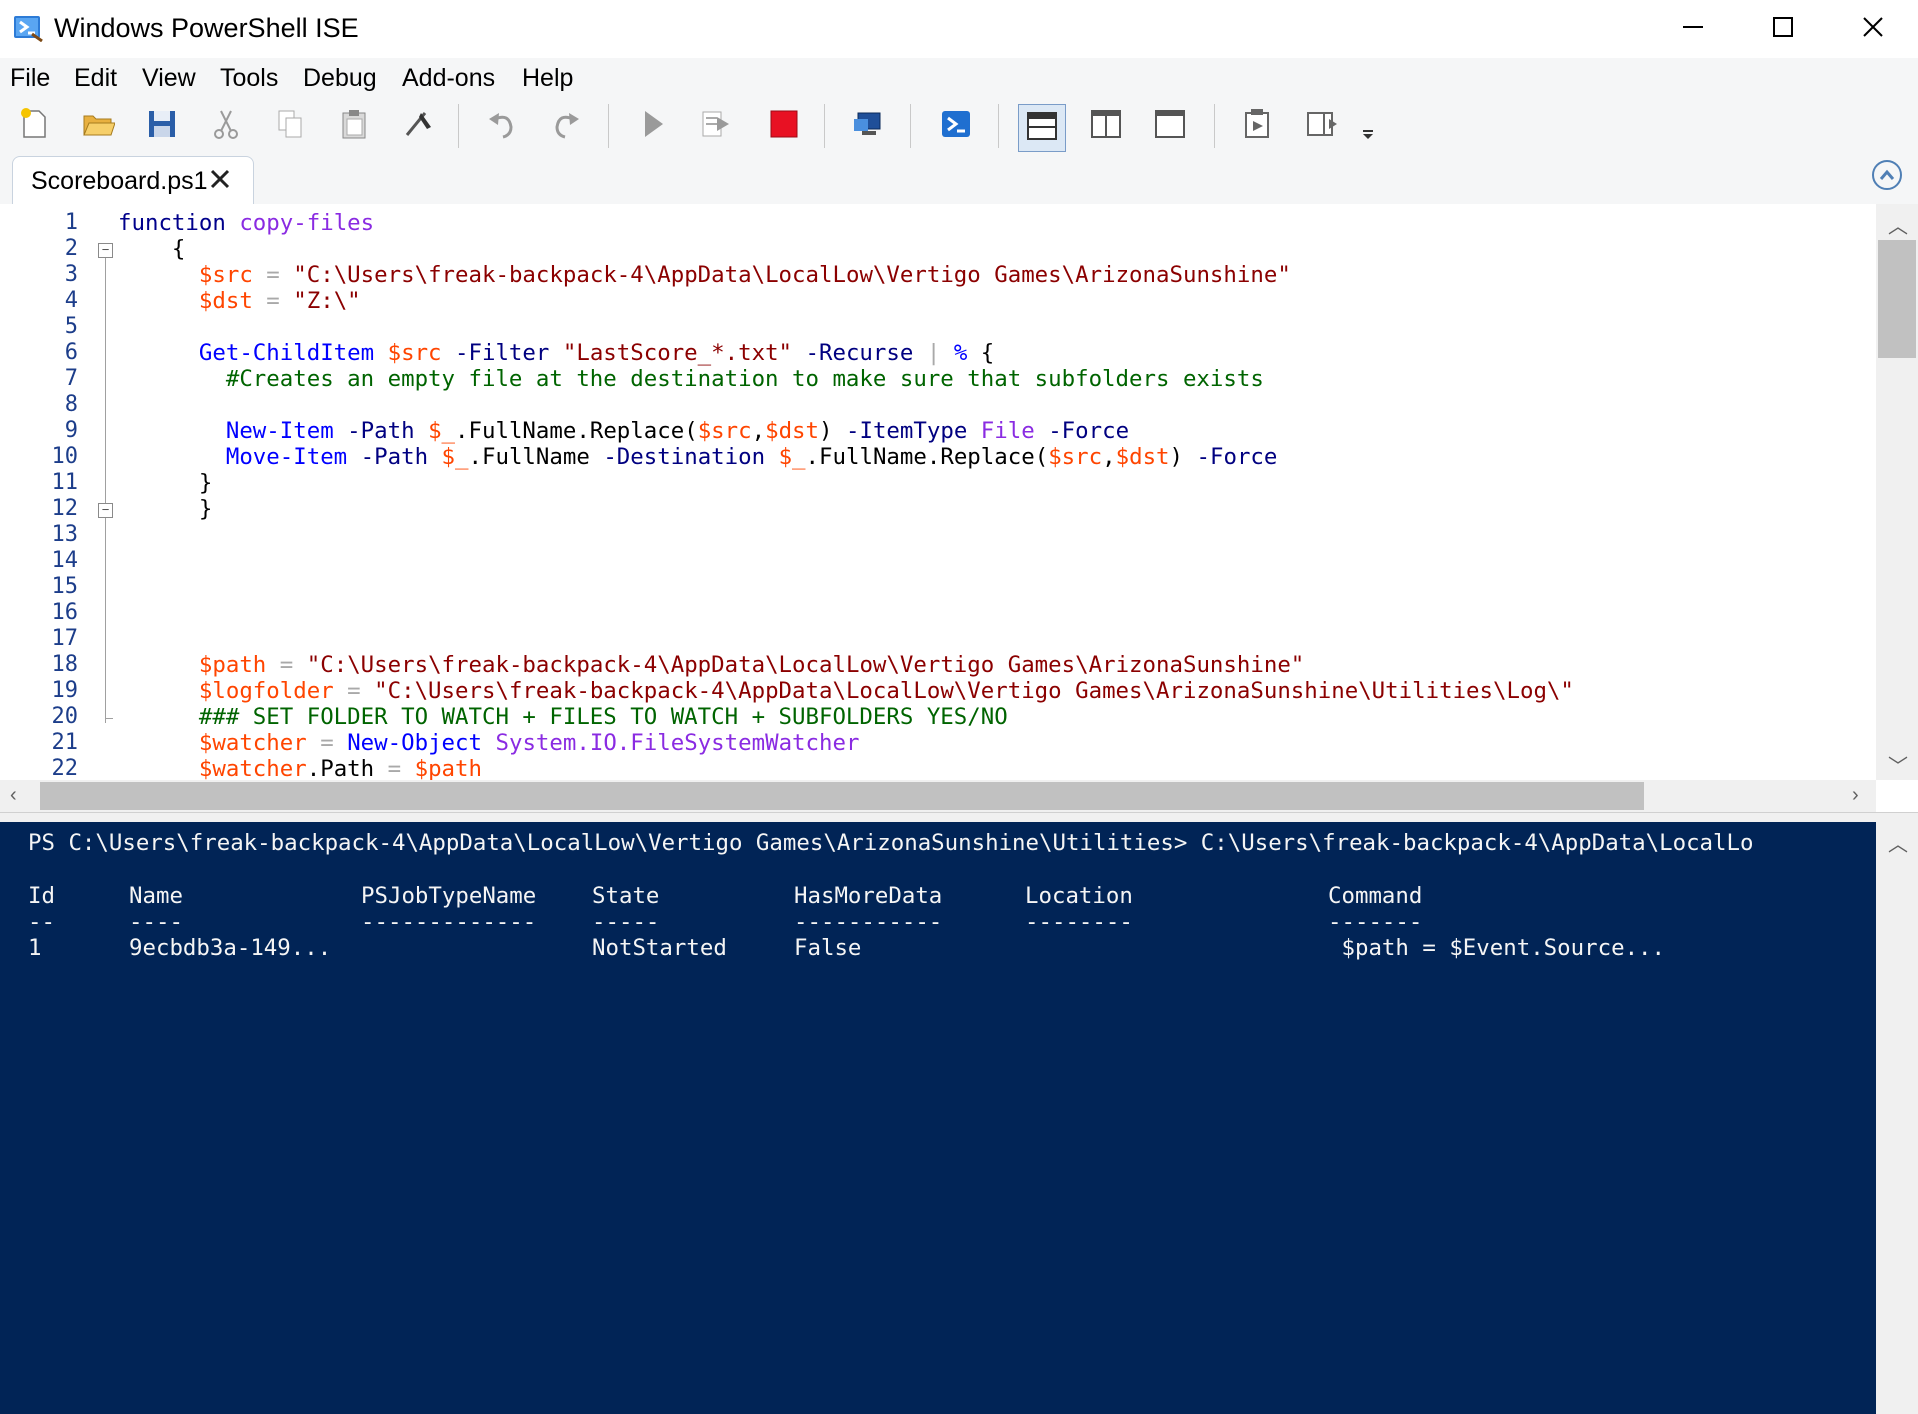  Describe the element at coordinates (1322, 126) in the screenshot. I see `show-command-addon-button` at that location.